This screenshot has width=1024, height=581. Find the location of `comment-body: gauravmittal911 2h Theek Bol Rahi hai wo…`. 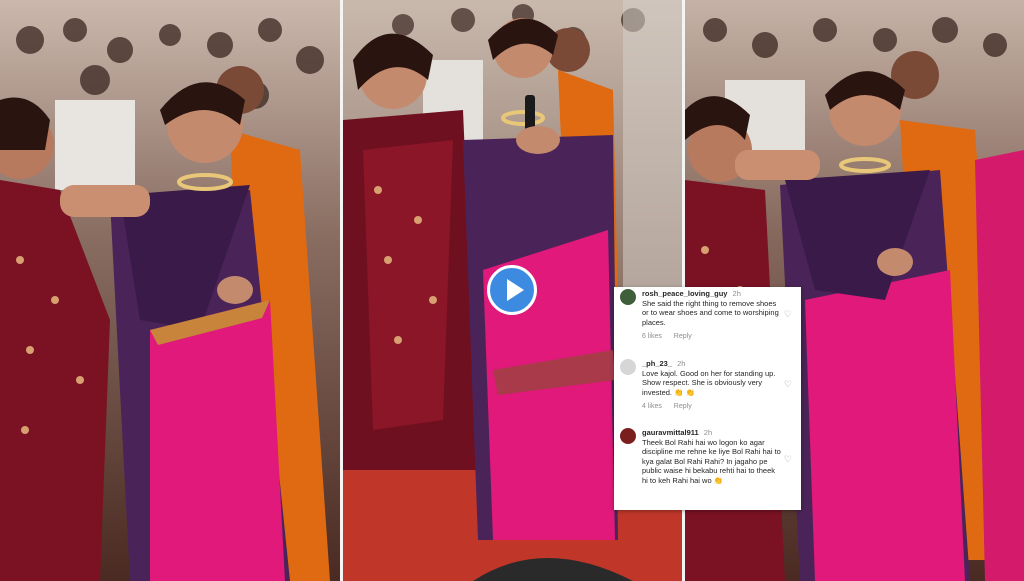

comment-body: gauravmittal911 2h Theek Bol Rahi hai wo… is located at coordinates (712, 457).